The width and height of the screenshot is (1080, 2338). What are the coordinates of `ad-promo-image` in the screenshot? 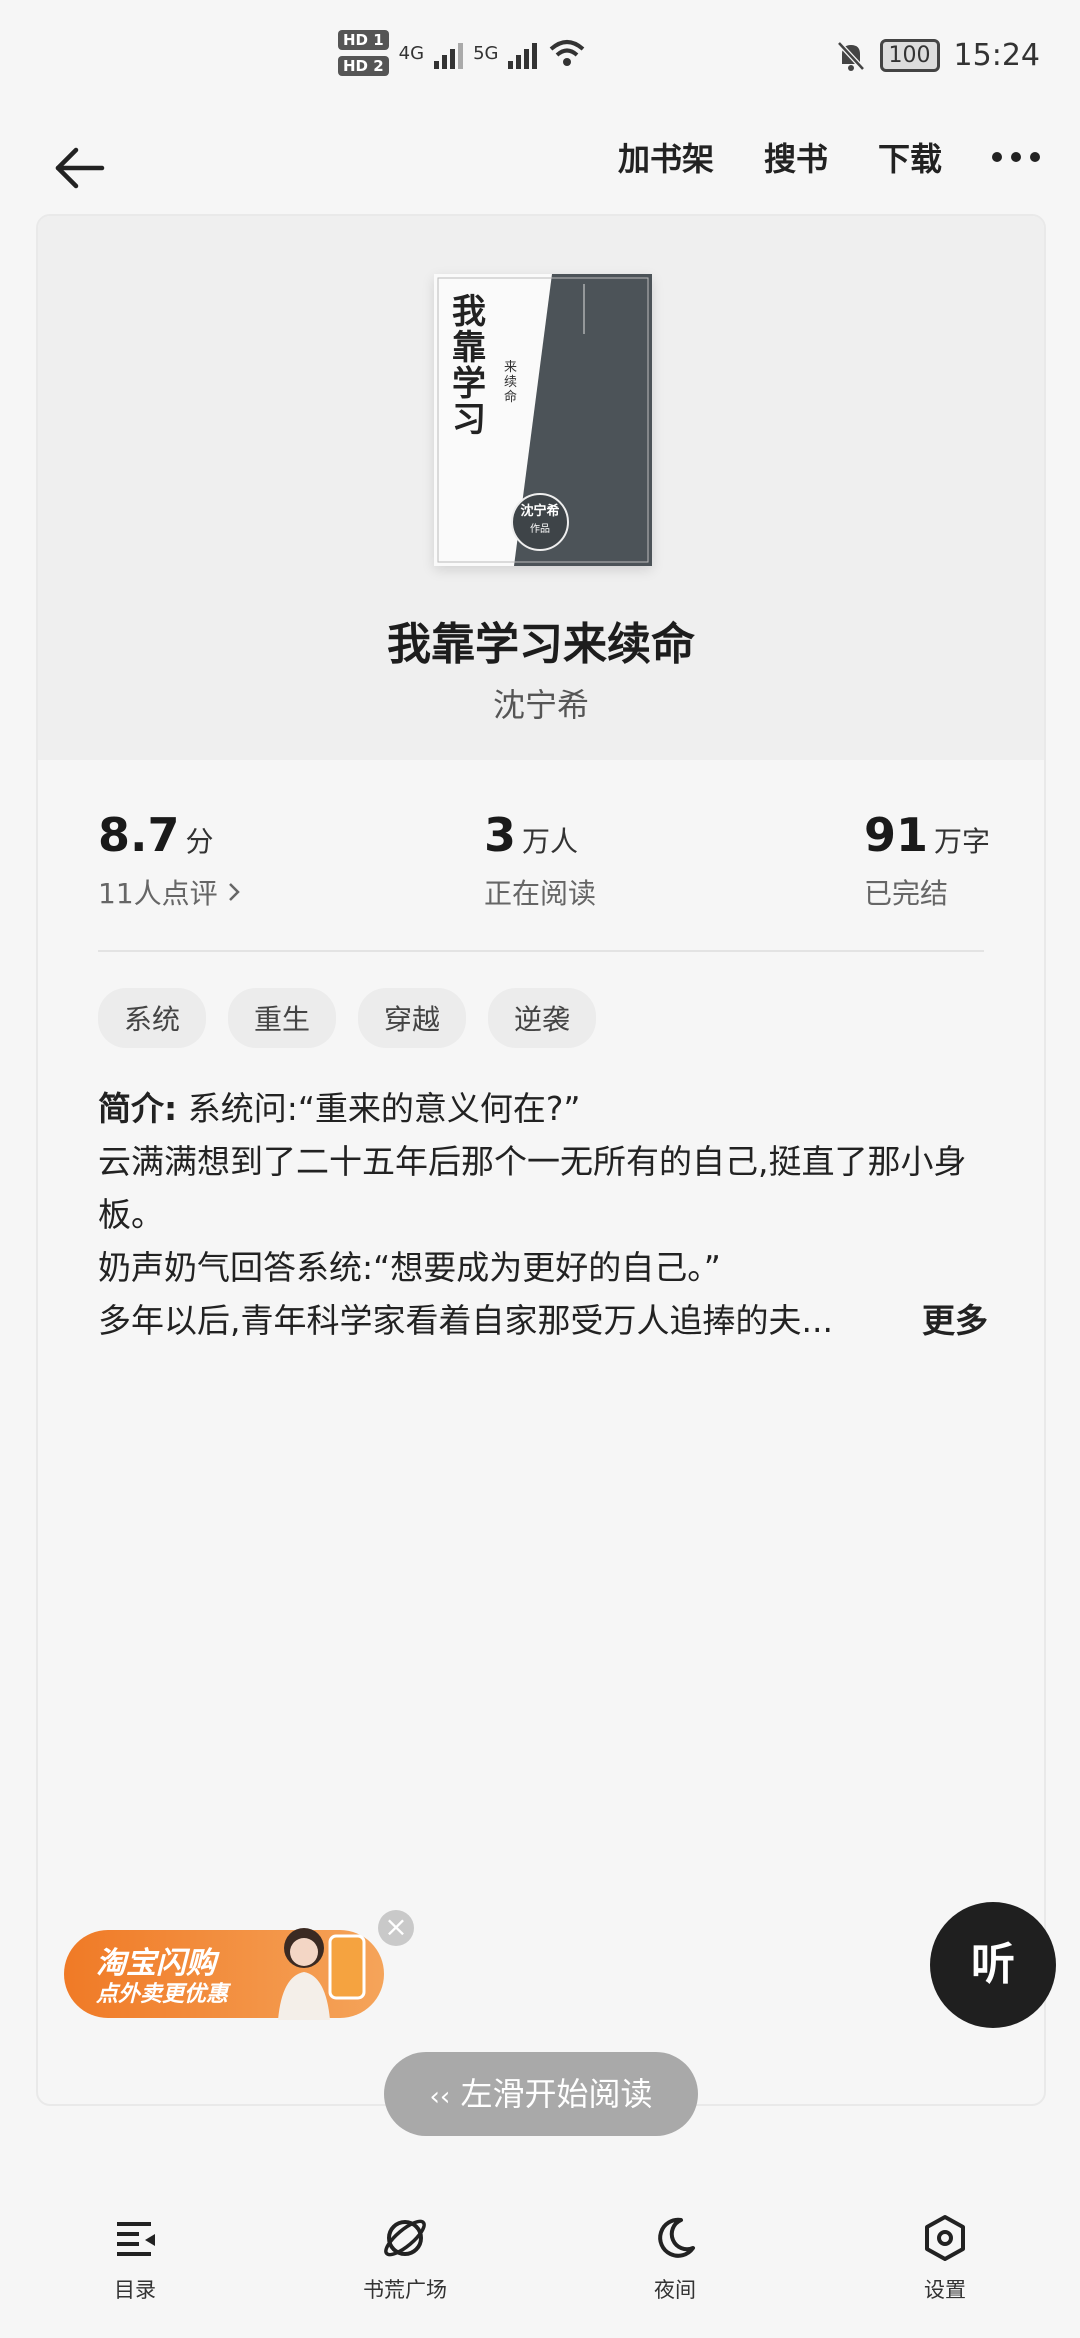 It's located at (322, 1974).